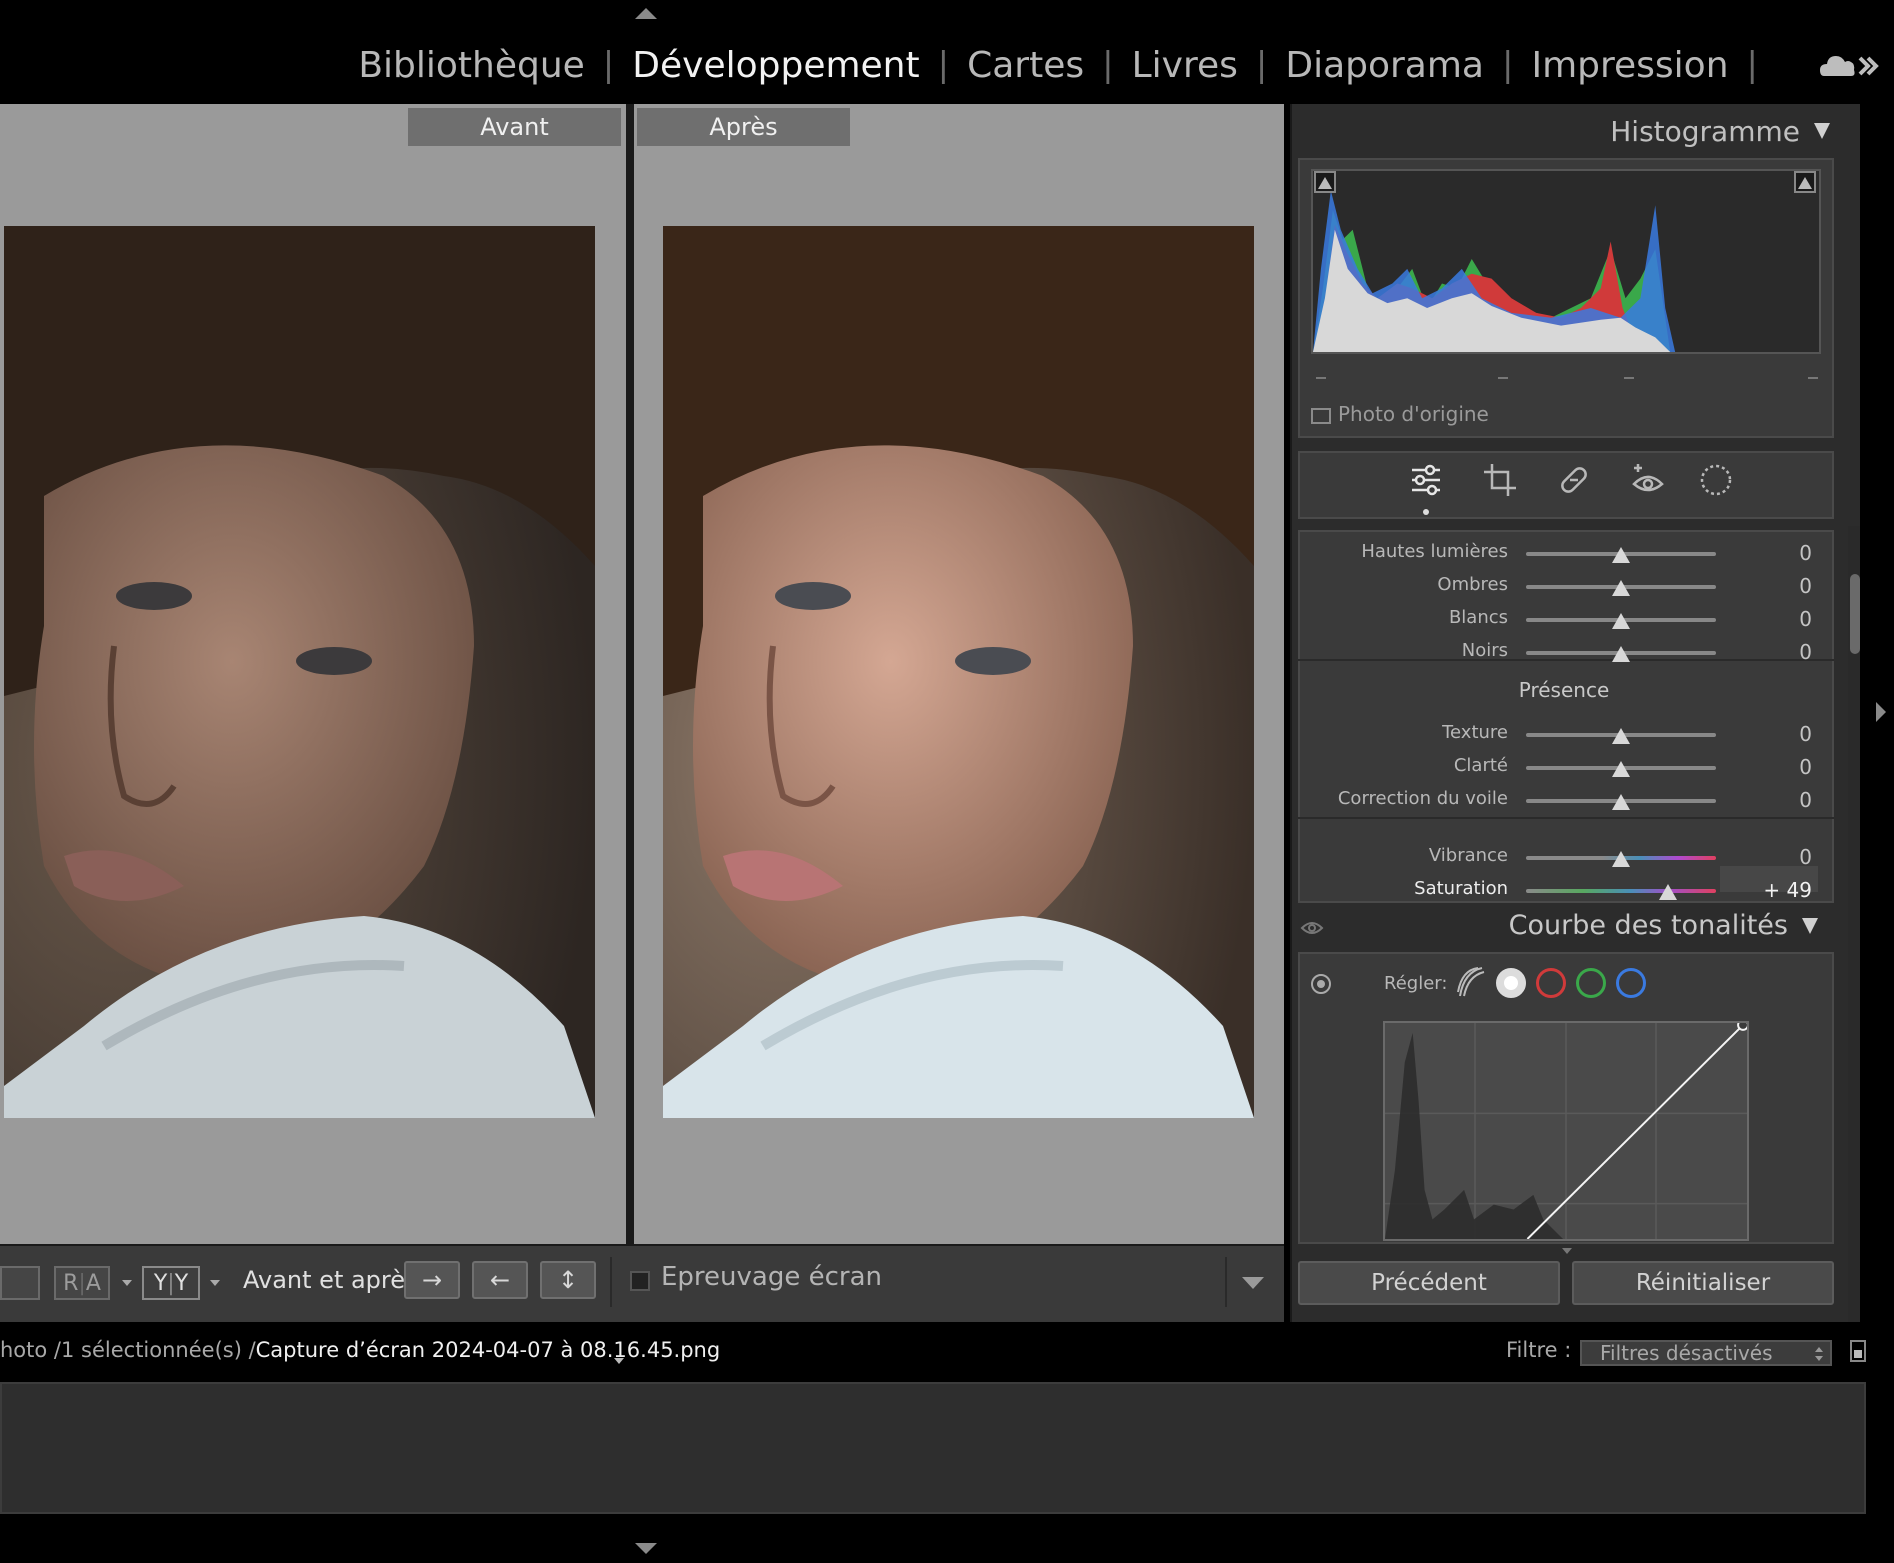 Image resolution: width=1894 pixels, height=1563 pixels. I want to click on redeye-icon, so click(1648, 480).